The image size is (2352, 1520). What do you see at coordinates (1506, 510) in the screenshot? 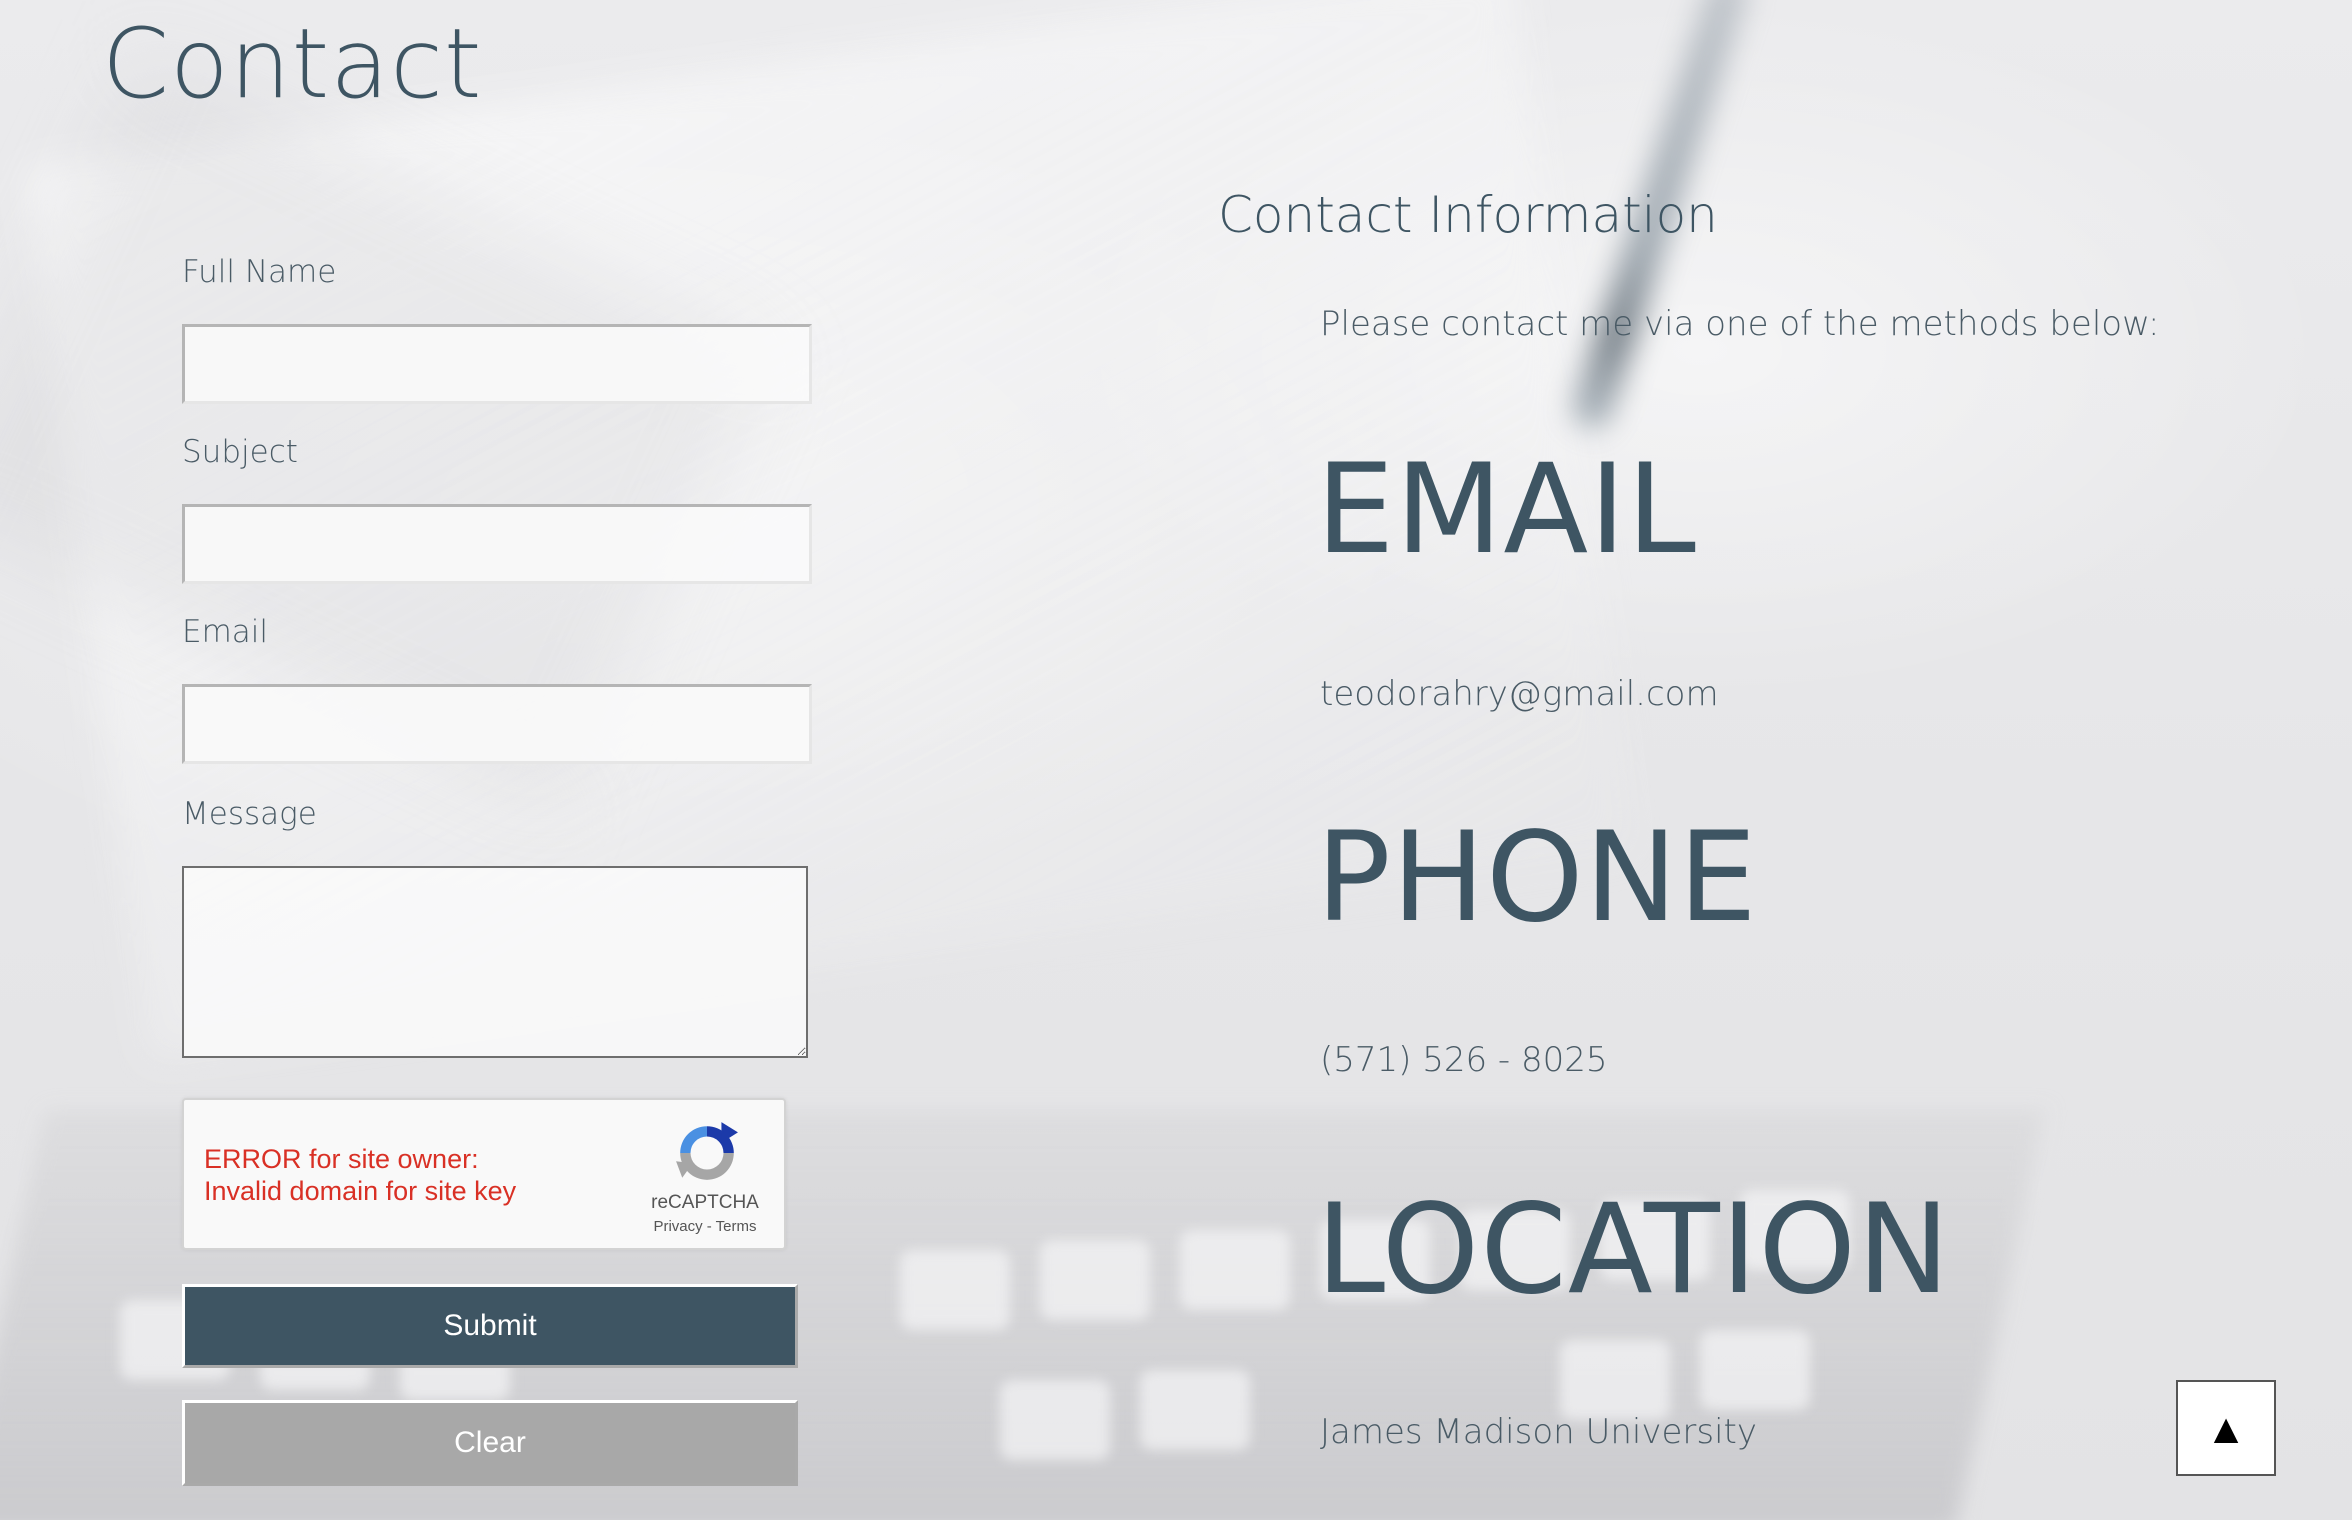
I see `email-heading: EMAIL` at bounding box center [1506, 510].